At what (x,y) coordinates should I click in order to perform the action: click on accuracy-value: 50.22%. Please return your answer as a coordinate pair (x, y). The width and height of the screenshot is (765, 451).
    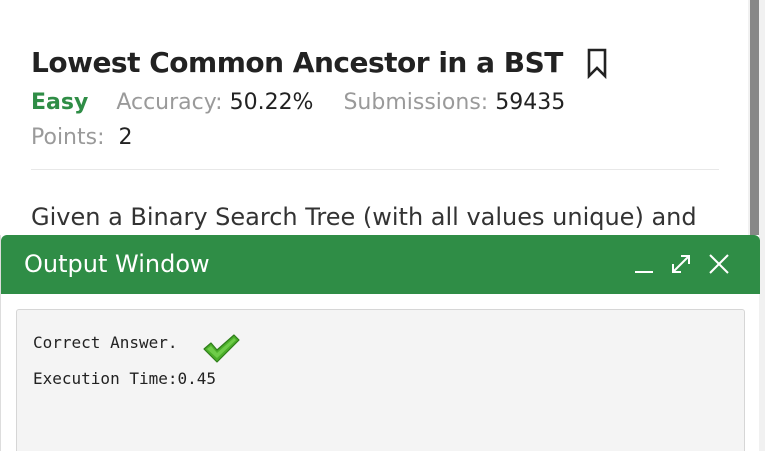
    Looking at the image, I should click on (268, 102).